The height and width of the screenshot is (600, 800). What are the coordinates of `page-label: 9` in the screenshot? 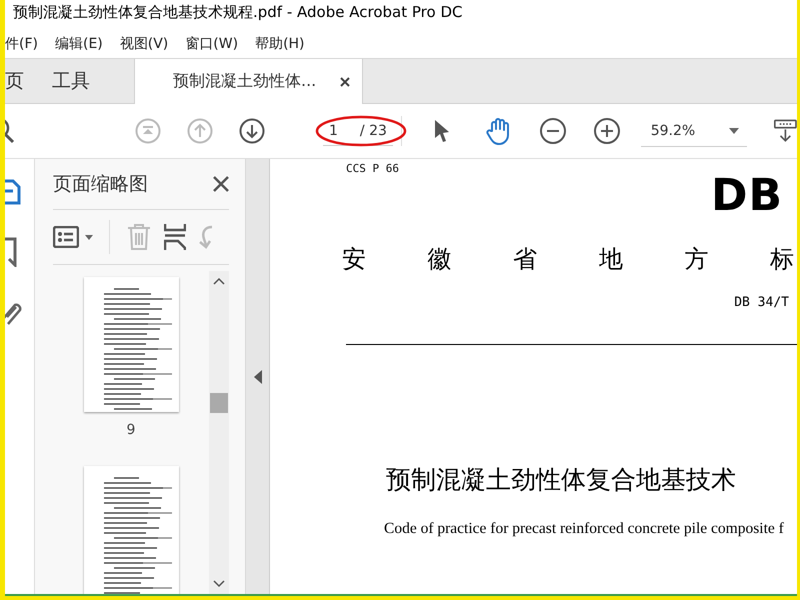 It's located at (131, 430).